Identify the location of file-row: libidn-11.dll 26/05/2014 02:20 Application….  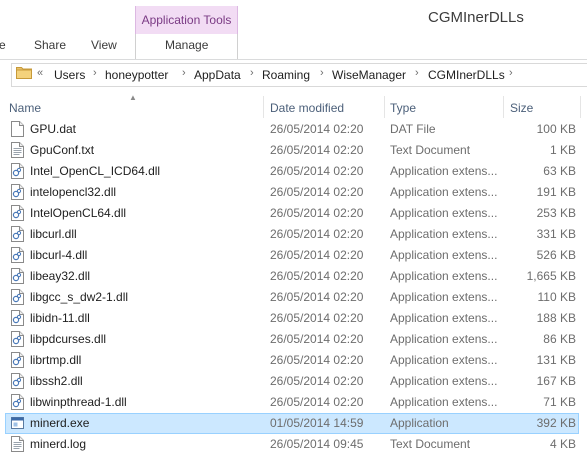
(293, 318).